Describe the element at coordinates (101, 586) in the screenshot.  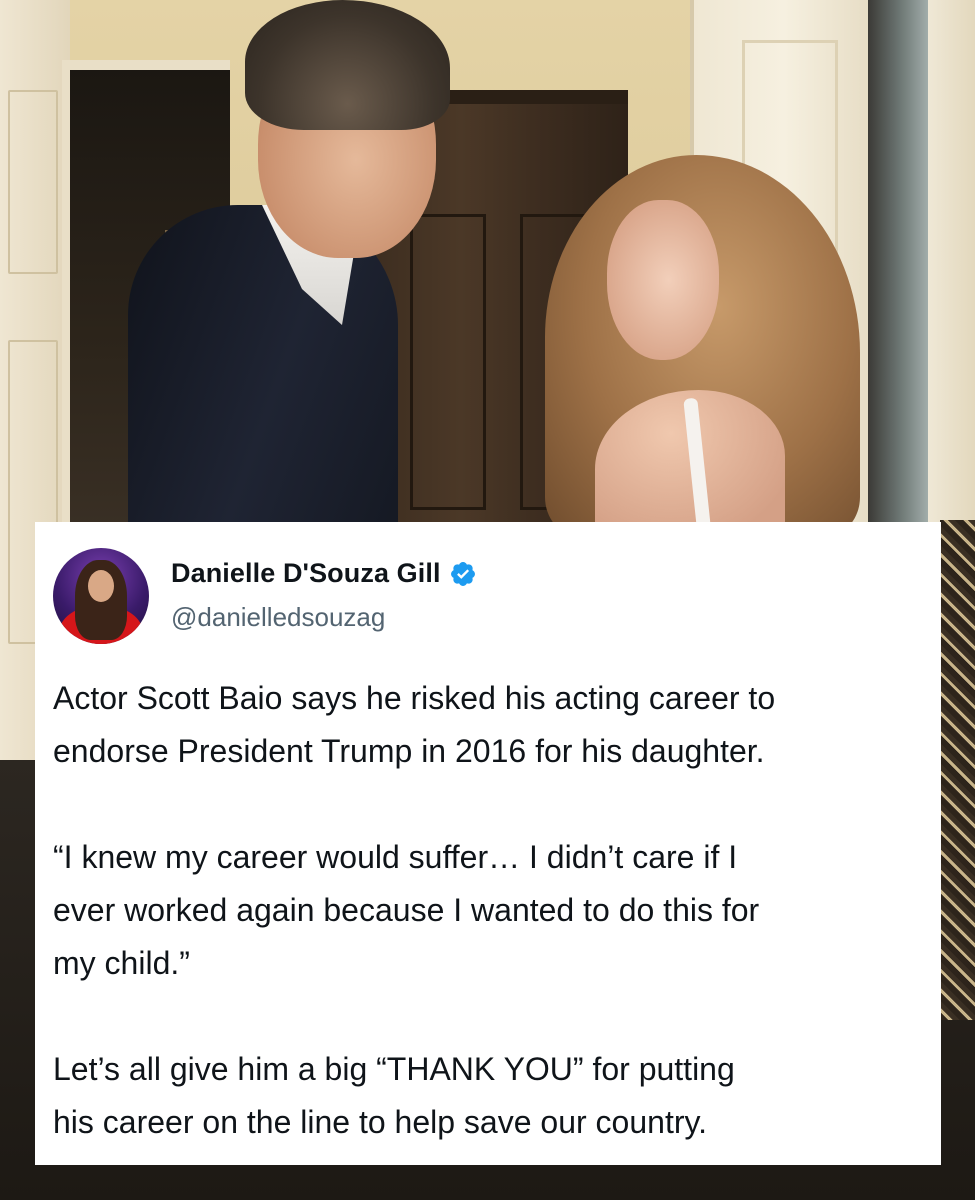
I see `avatar-face` at that location.